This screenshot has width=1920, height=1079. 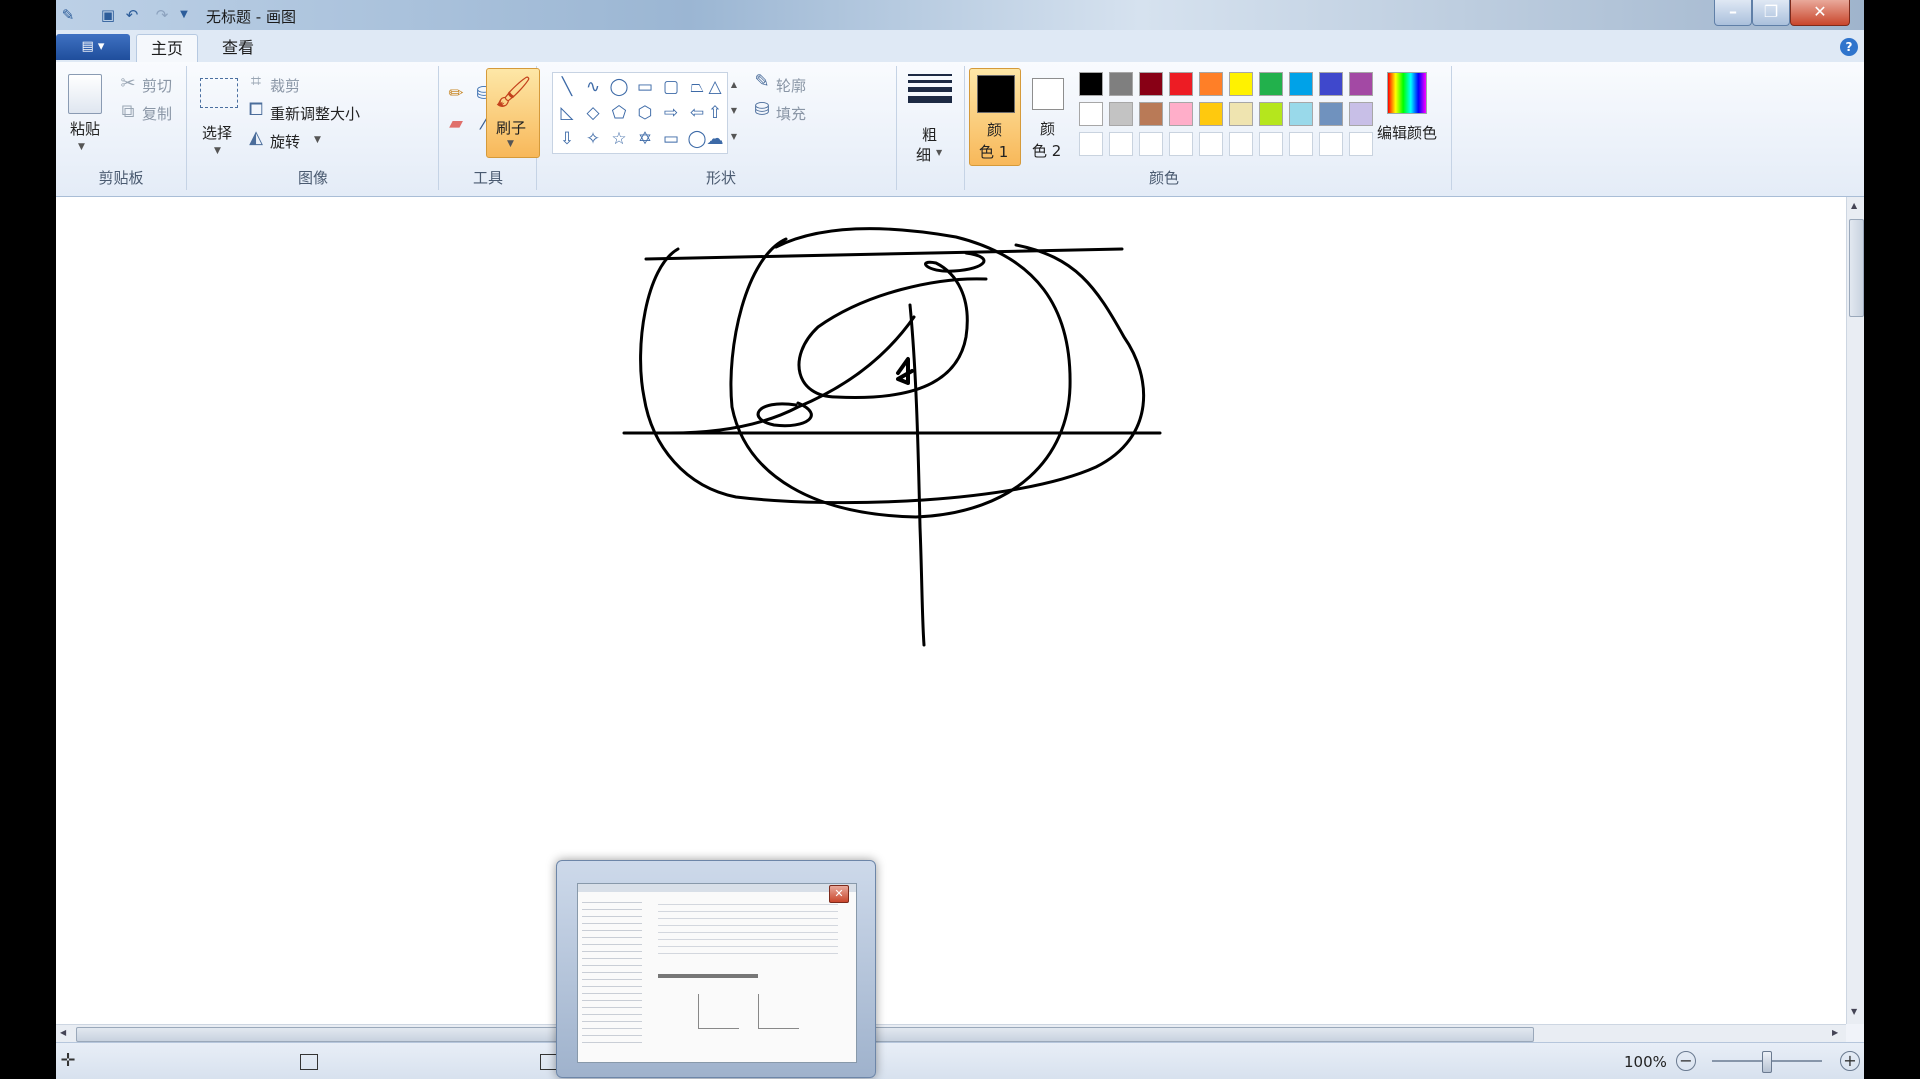 I want to click on size-button: 粗 细 ▼, so click(x=930, y=123).